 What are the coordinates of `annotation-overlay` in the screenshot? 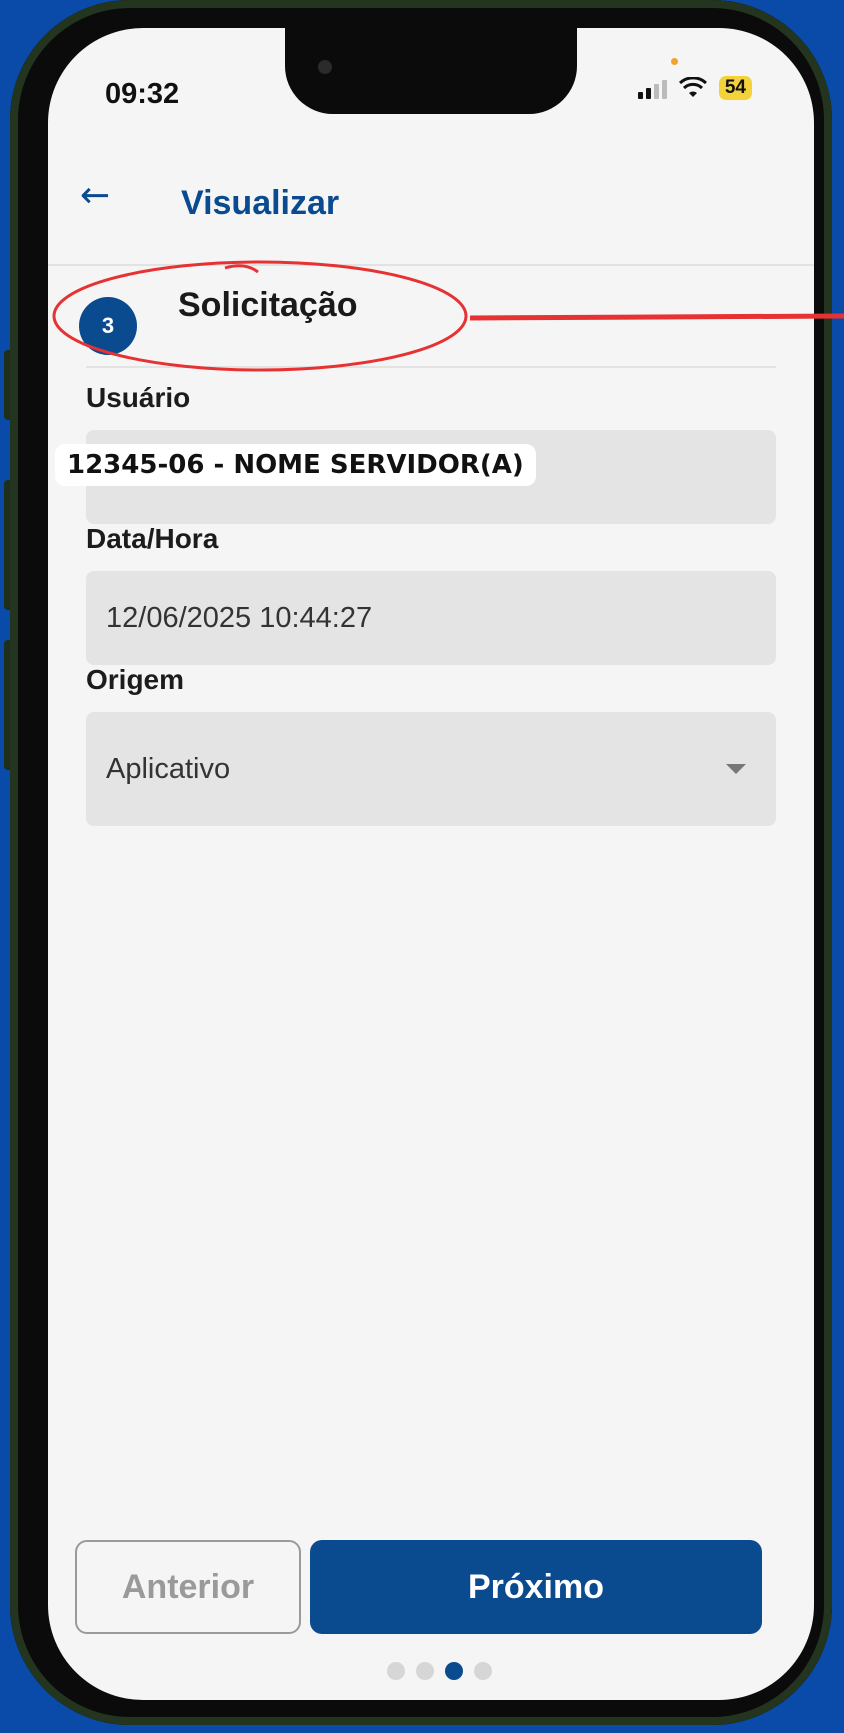 It's located at (448, 316).